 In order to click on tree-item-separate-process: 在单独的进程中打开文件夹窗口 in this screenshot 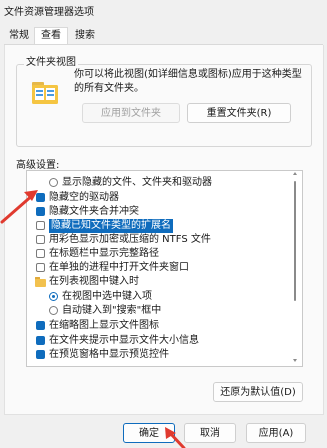, I will do `click(157, 268)`.